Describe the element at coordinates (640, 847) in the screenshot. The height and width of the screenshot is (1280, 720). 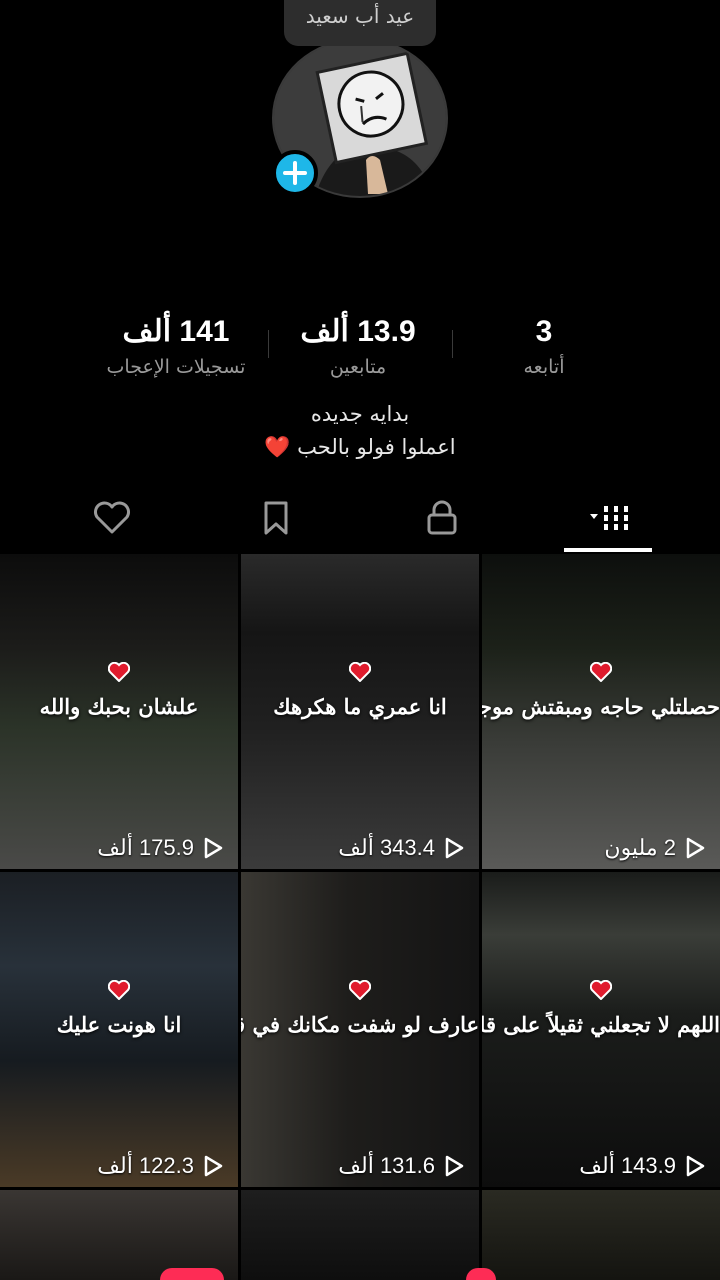
I see `view-count-text: 2 مليون` at that location.